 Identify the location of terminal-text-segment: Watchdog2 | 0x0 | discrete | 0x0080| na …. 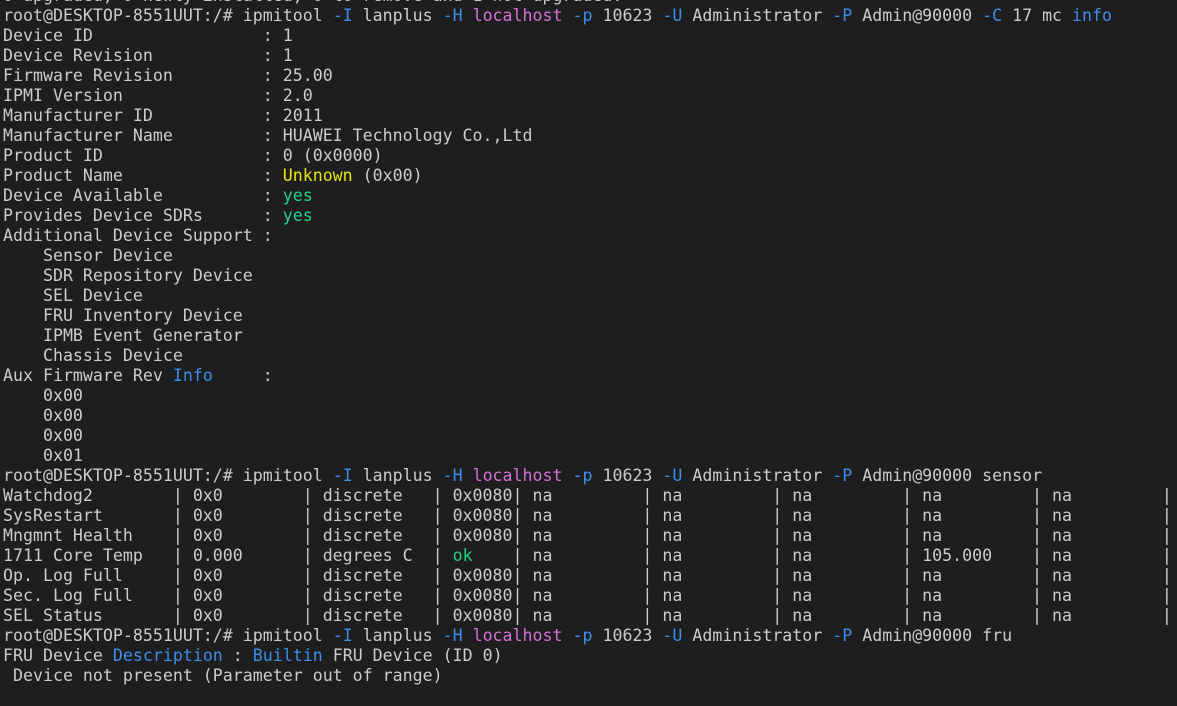
(590, 495).